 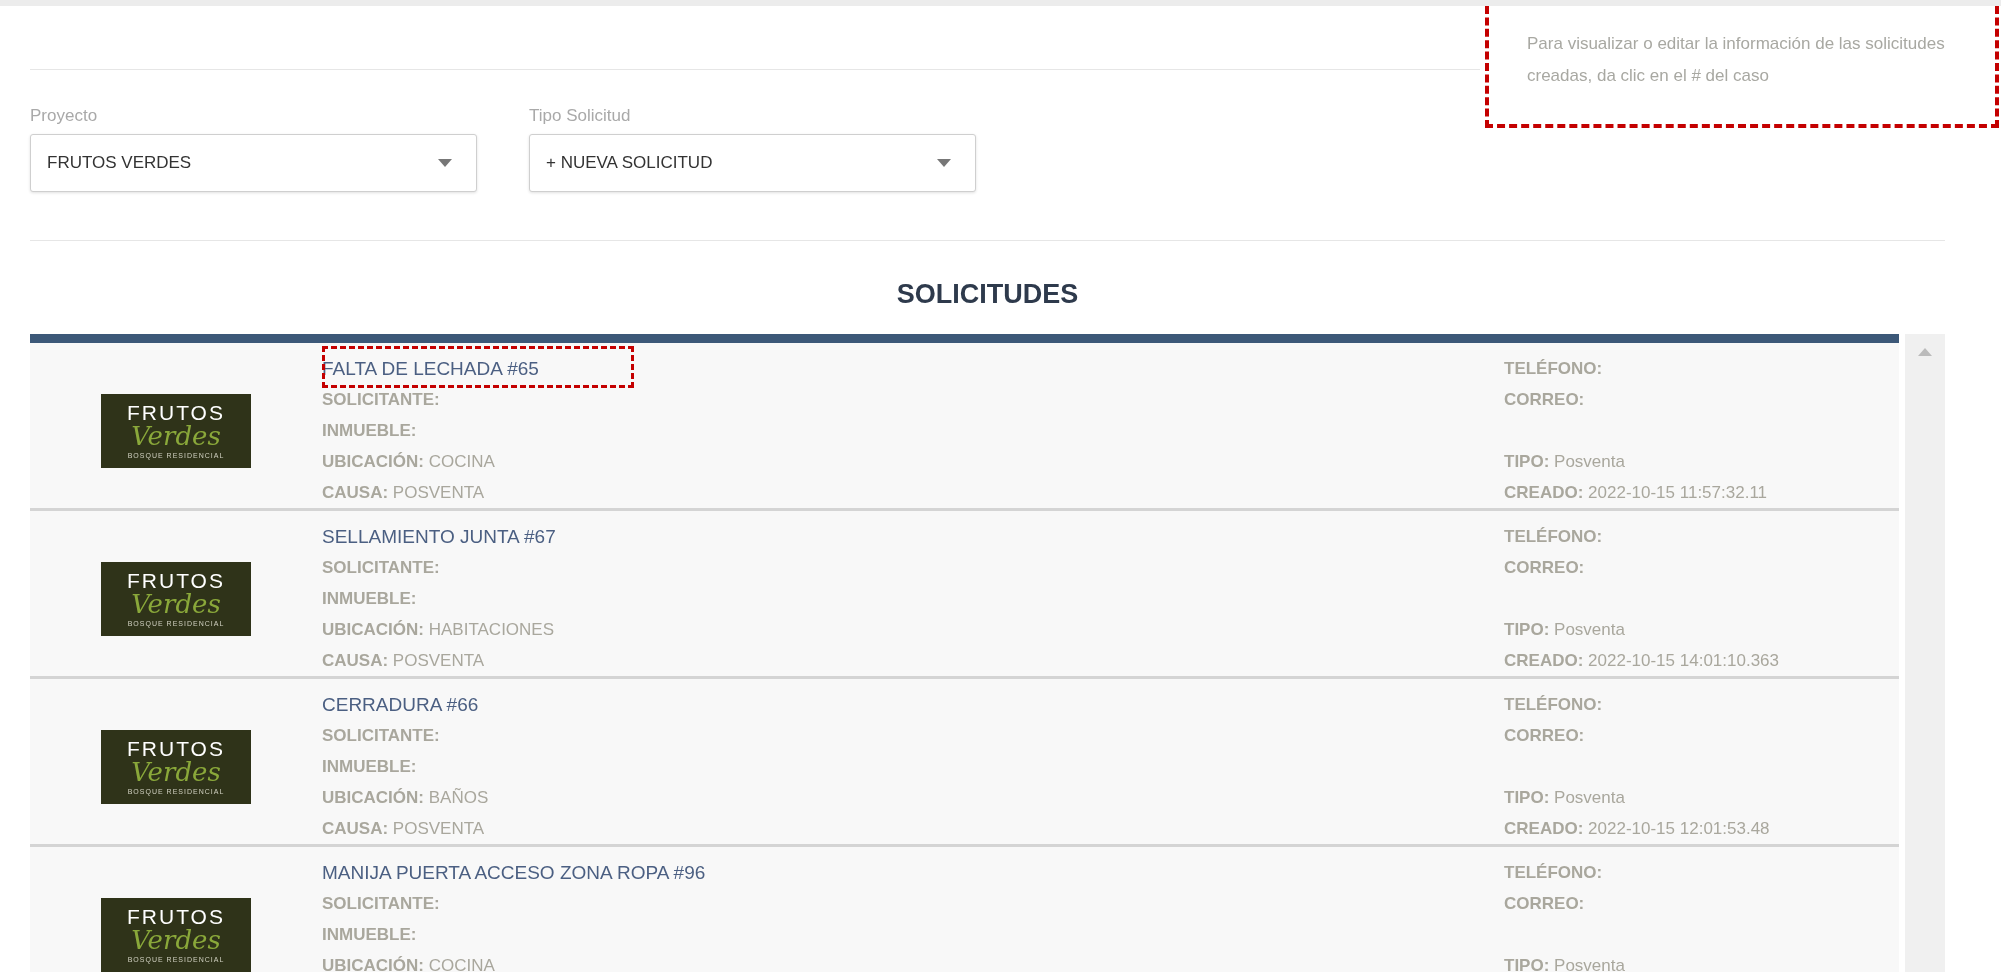 What do you see at coordinates (1637, 829) in the screenshot?
I see `field-text: CREADO: 2022-10-15 12:01:53.48` at bounding box center [1637, 829].